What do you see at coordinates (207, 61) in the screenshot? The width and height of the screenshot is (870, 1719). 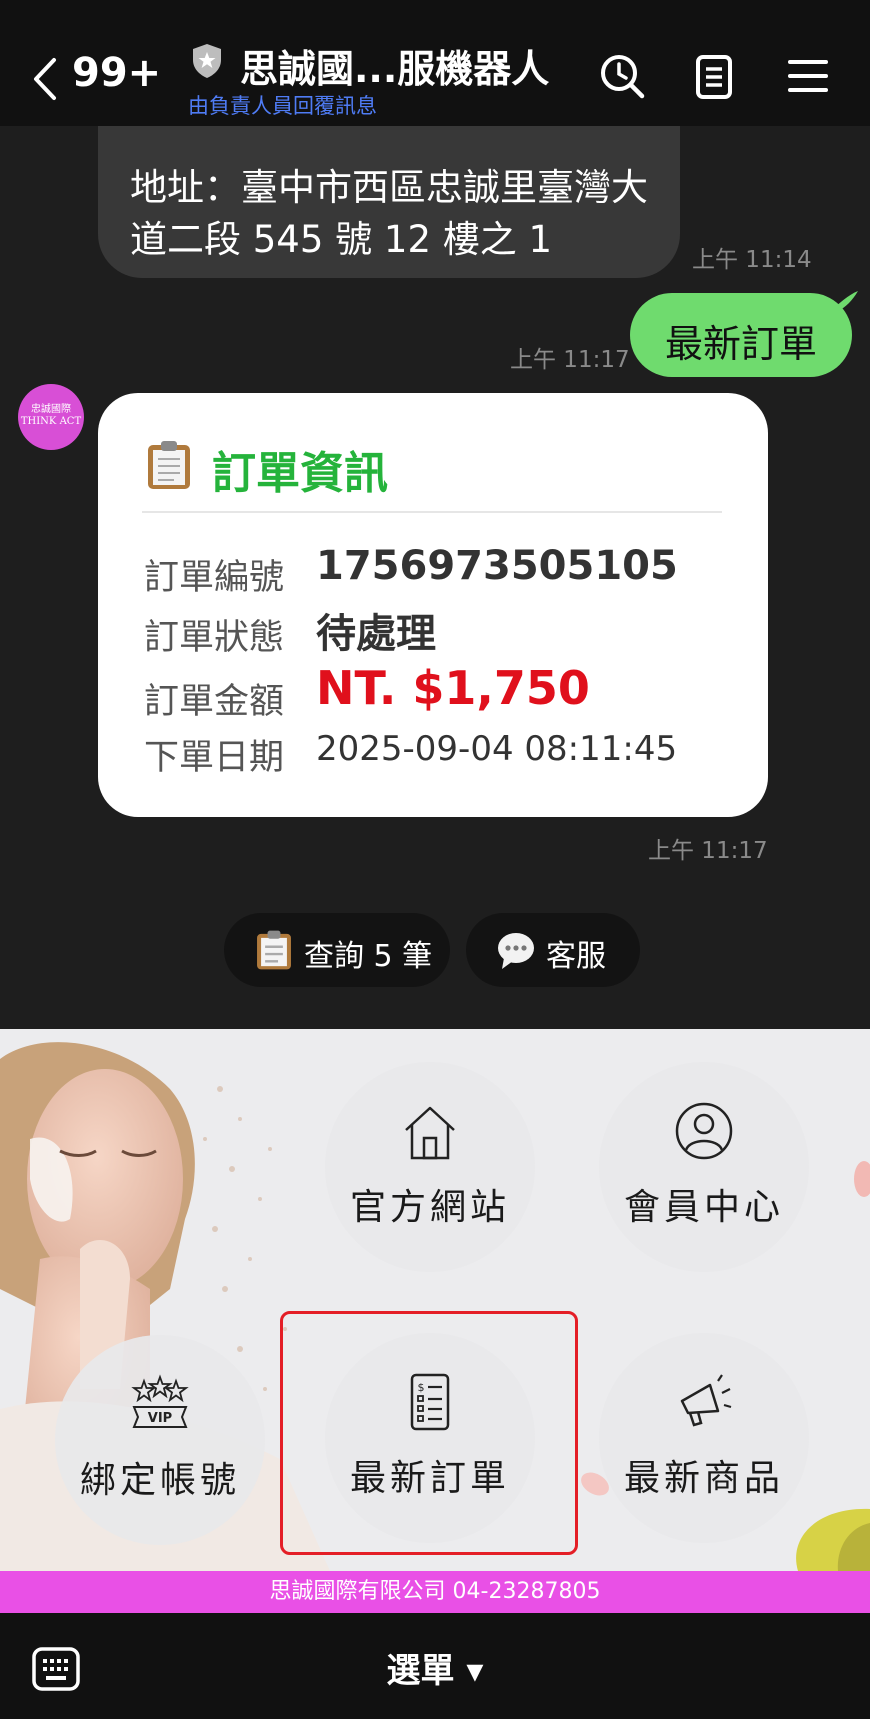 I see `shield-icon` at bounding box center [207, 61].